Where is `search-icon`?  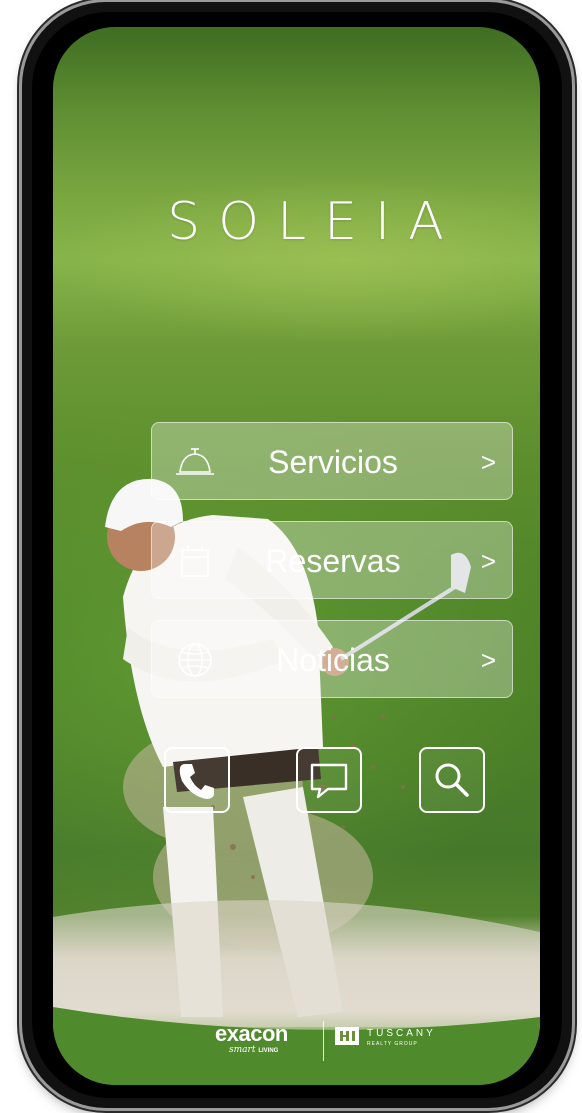 search-icon is located at coordinates (452, 780).